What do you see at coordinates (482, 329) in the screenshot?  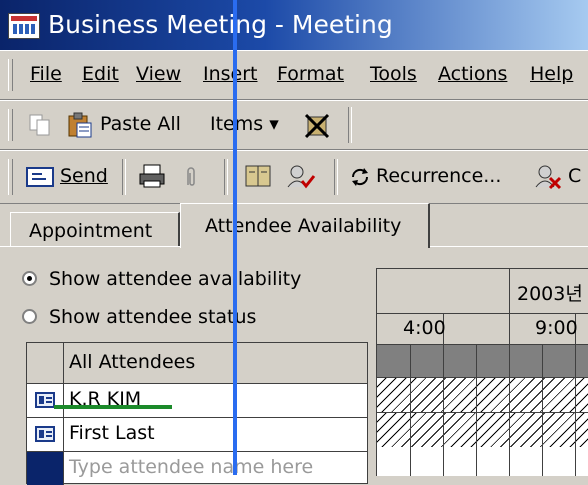 I see `schedule-time-header: 4:00 9:00` at bounding box center [482, 329].